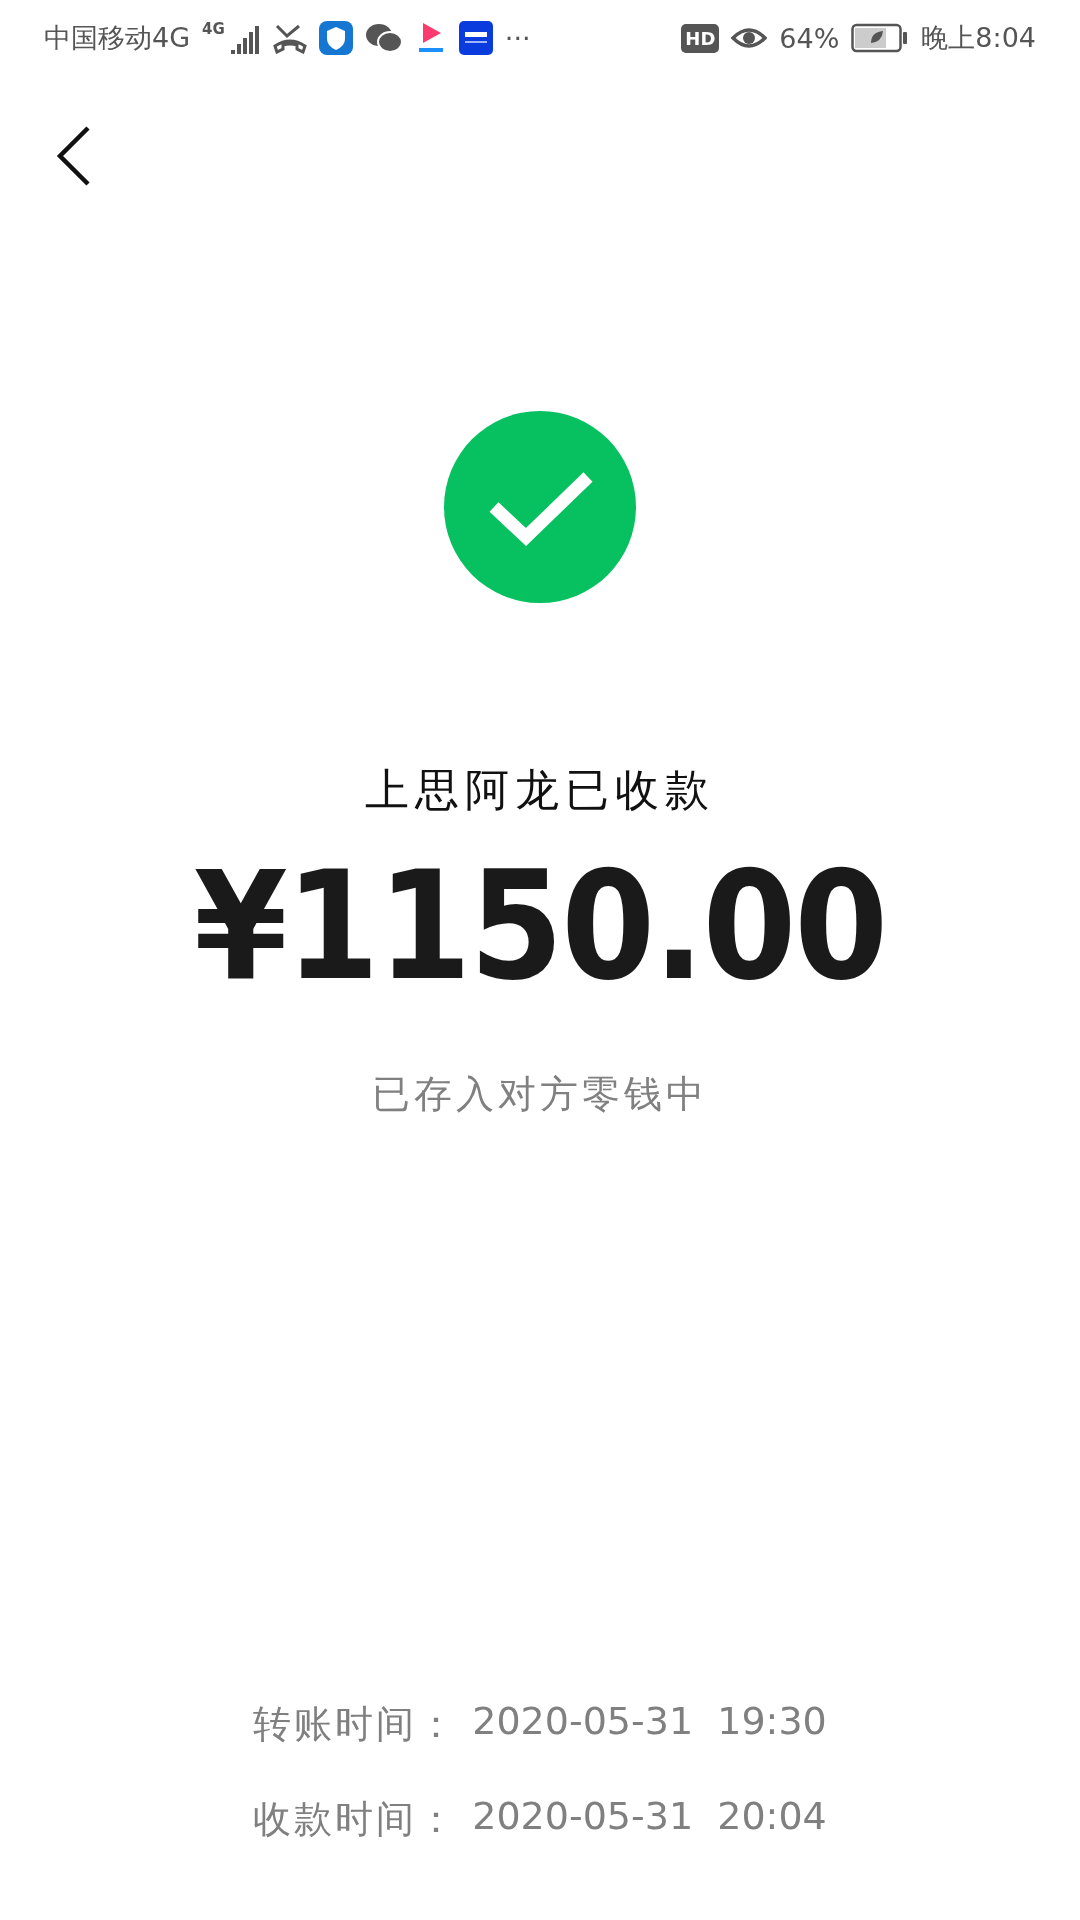  Describe the element at coordinates (335, 38) in the screenshot. I see `shield-app-icon` at that location.